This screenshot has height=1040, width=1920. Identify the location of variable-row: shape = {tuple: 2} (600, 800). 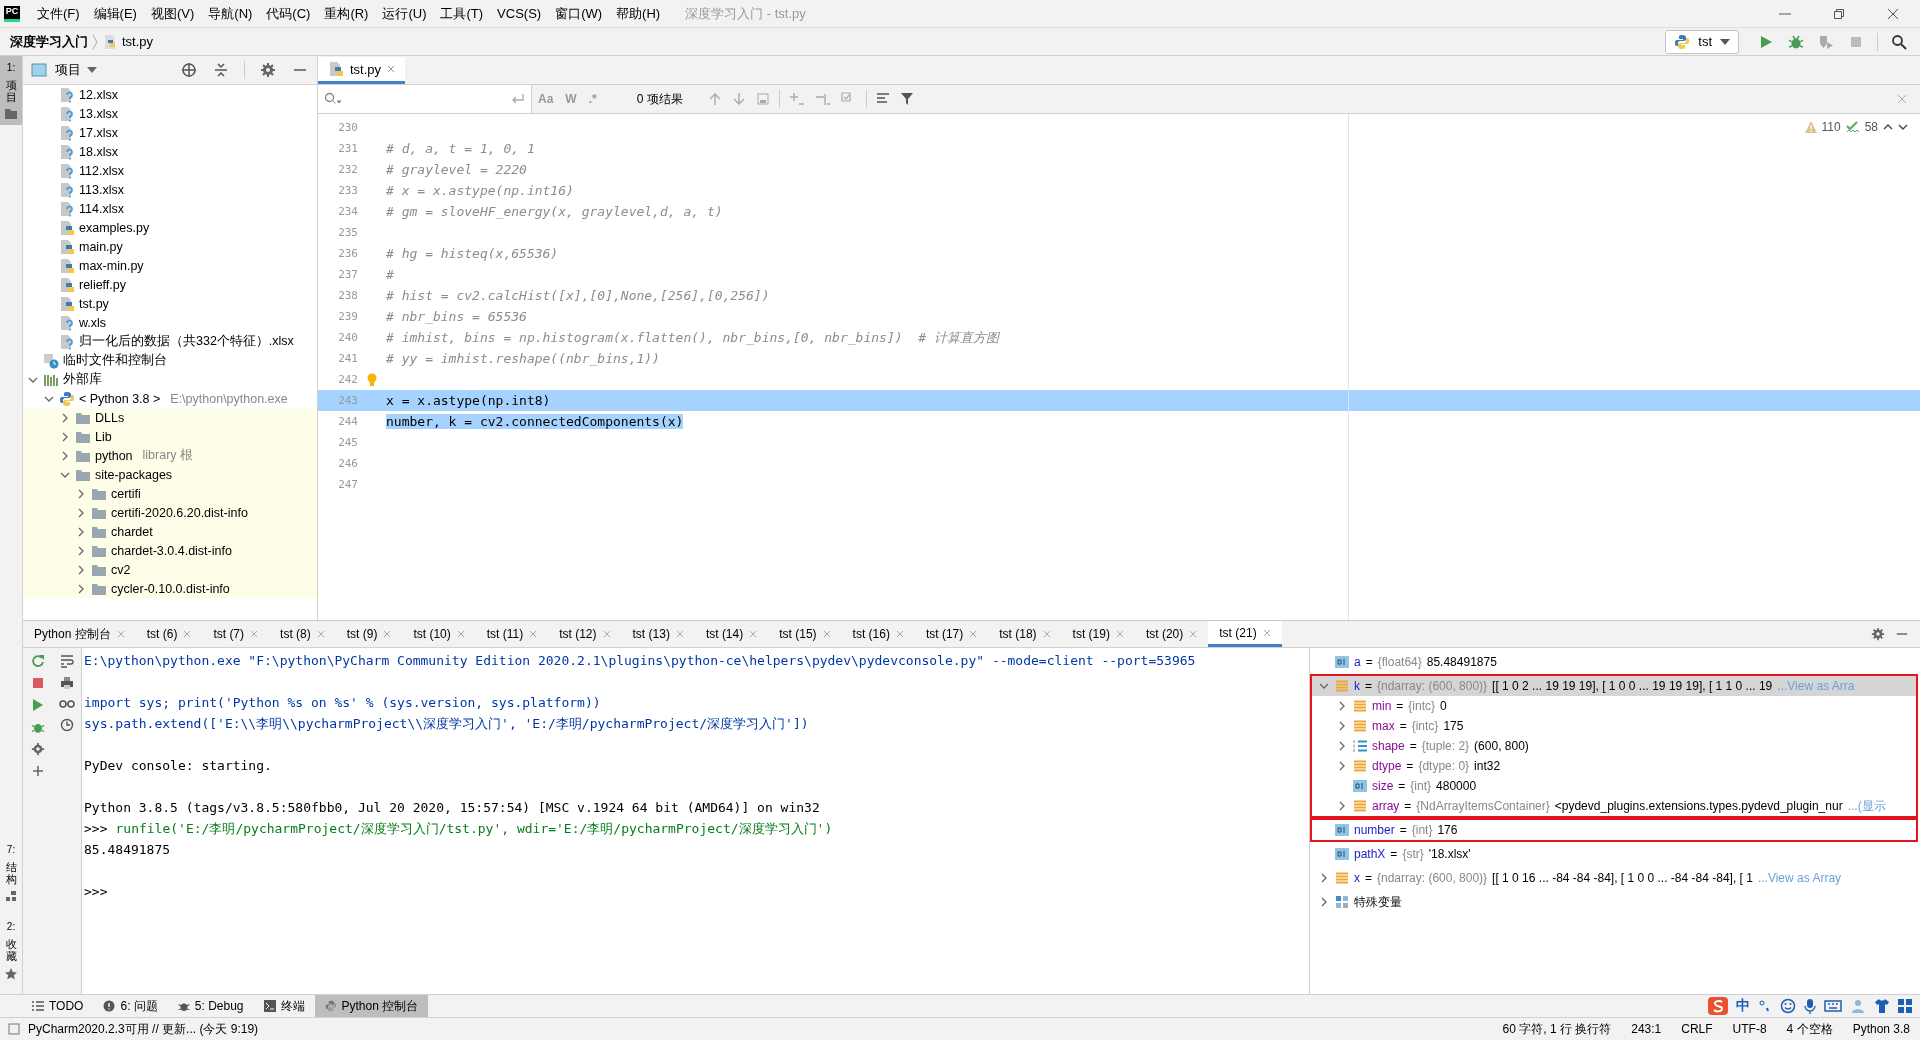
(1614, 746).